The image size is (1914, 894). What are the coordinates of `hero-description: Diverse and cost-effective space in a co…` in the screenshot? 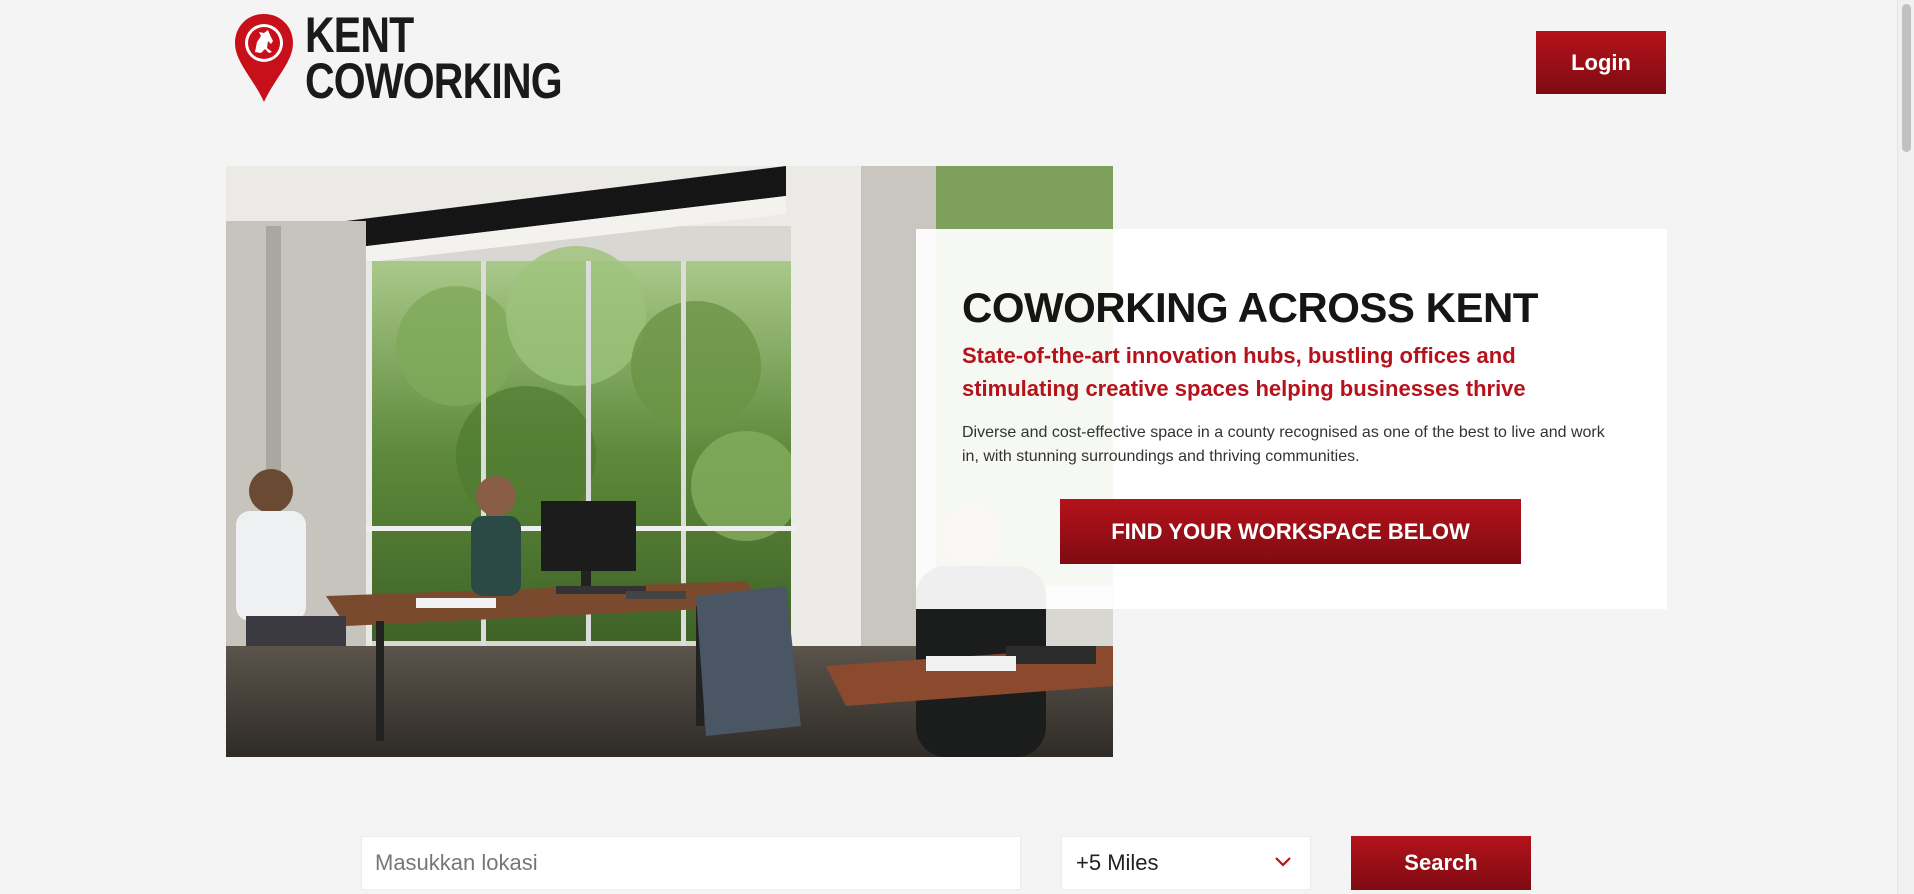 It's located at (1283, 444).